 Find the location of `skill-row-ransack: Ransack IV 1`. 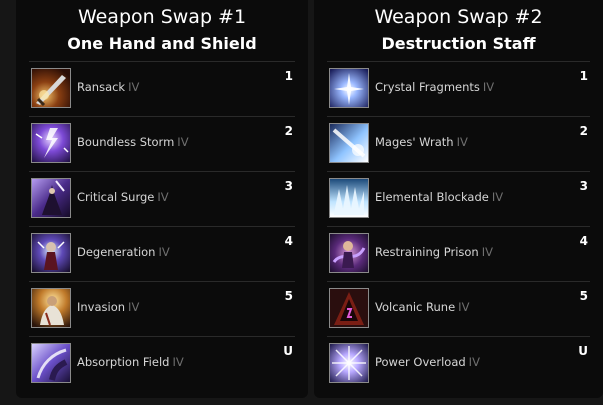

skill-row-ransack: Ransack IV 1 is located at coordinates (162, 89).